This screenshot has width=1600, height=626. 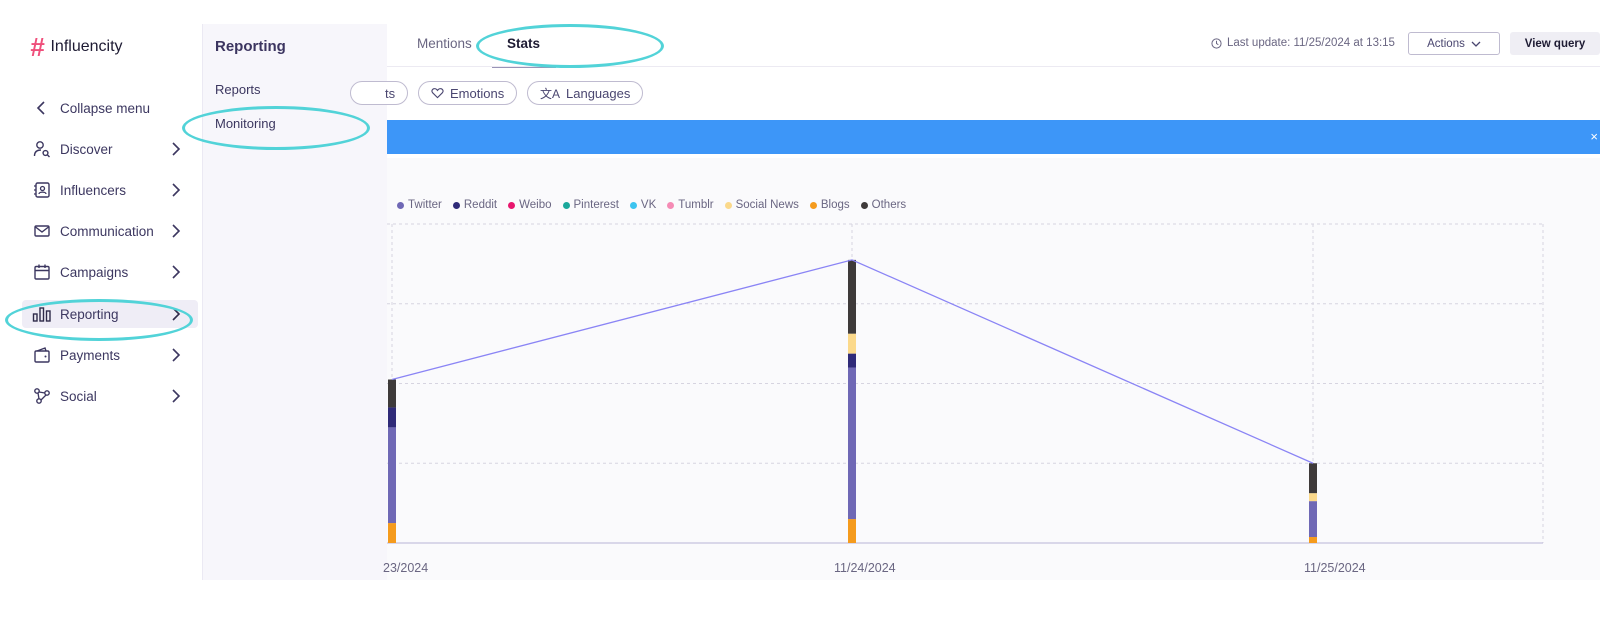 I want to click on sidebar-item-discover: Discover, so click(x=110, y=149).